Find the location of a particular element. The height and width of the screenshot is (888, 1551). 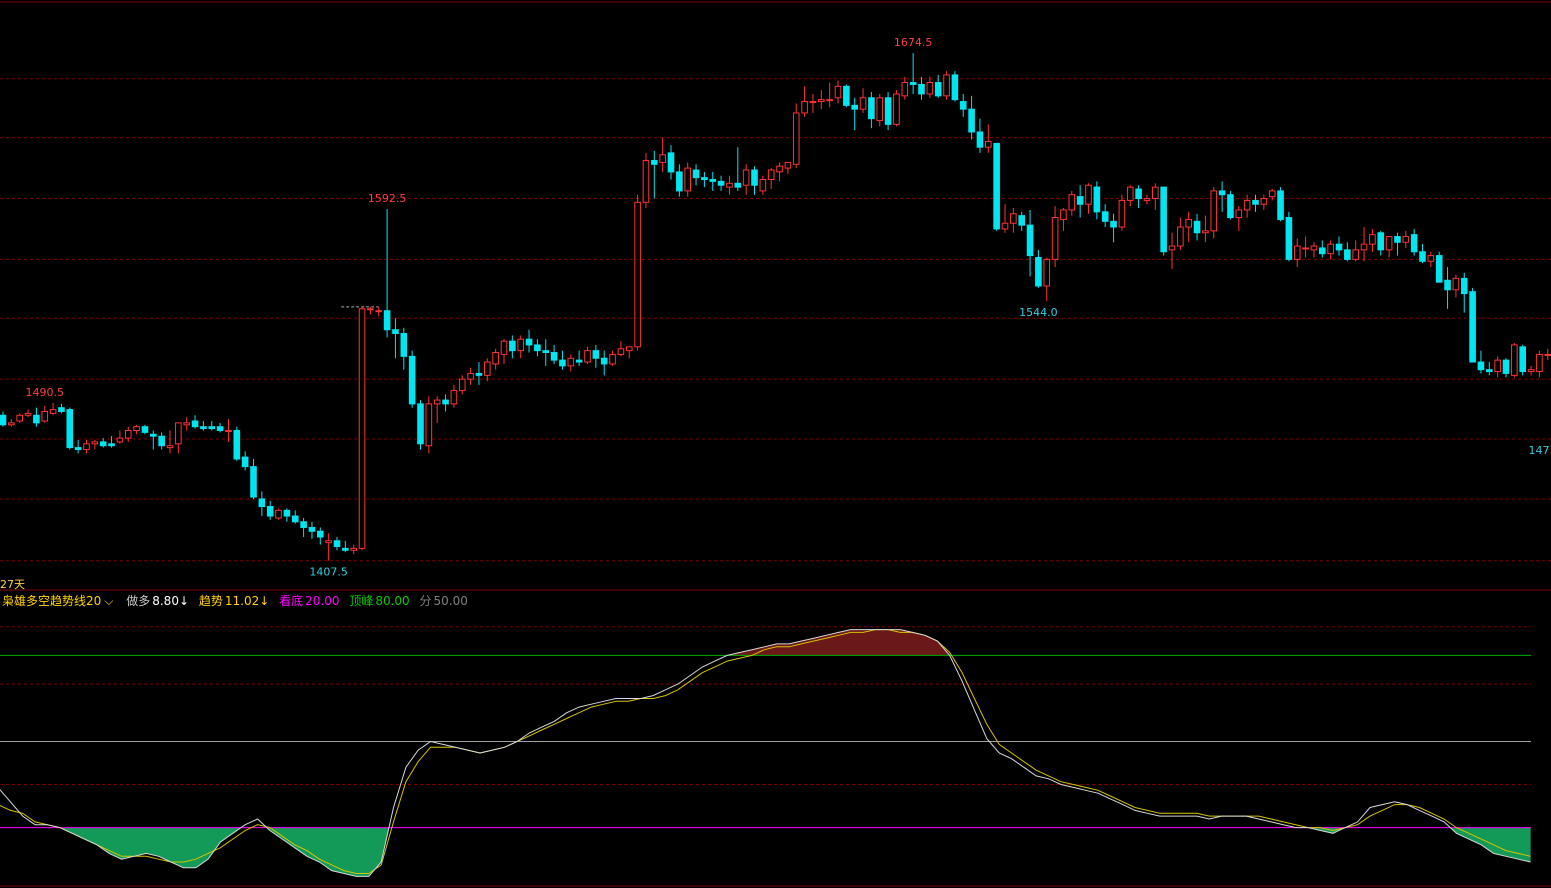

legend-item-mid: 分 50.00 is located at coordinates (445, 601).